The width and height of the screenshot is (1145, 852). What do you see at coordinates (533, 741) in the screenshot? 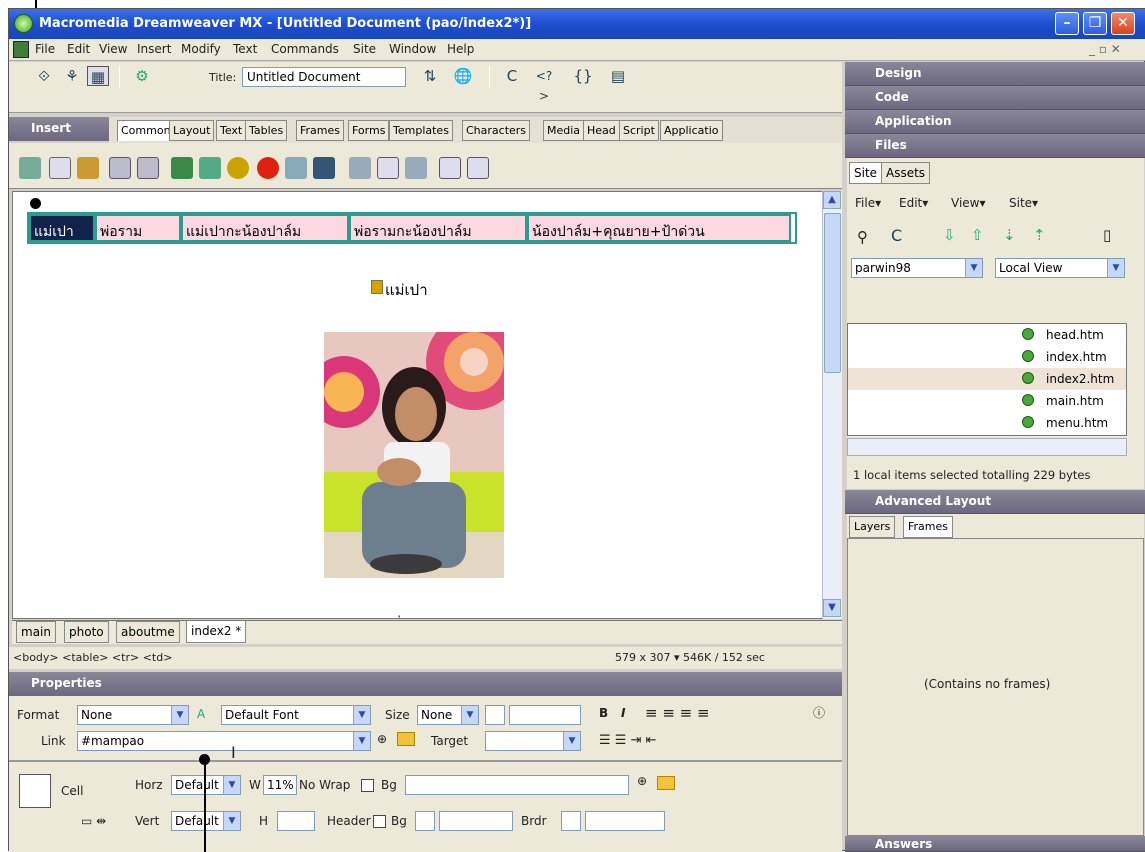
I see `target-select: ▼` at bounding box center [533, 741].